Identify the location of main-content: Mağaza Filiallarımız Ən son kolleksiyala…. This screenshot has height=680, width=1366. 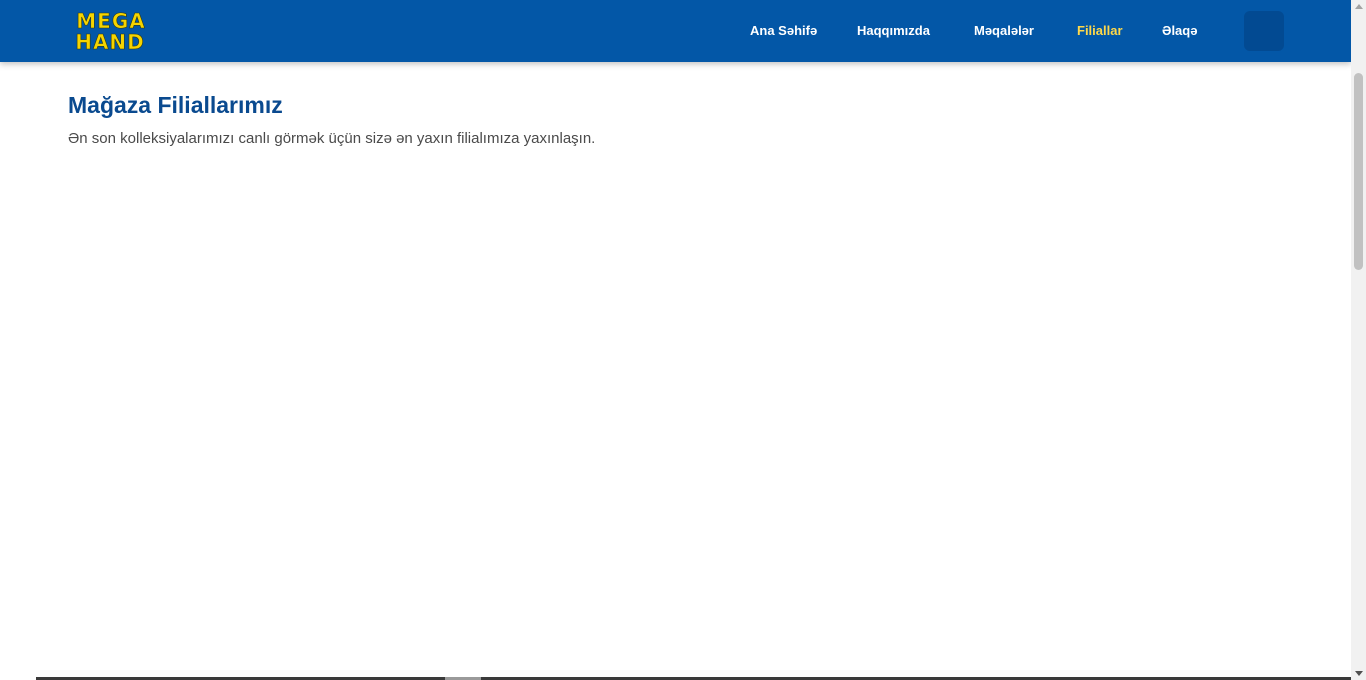
(668, 119).